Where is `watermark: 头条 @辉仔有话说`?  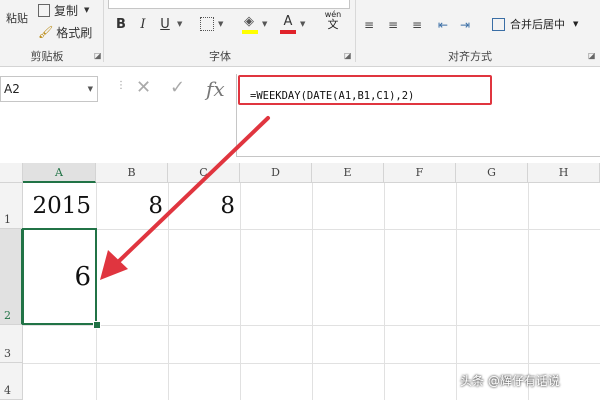
watermark: 头条 @辉仔有话说 is located at coordinates (510, 381).